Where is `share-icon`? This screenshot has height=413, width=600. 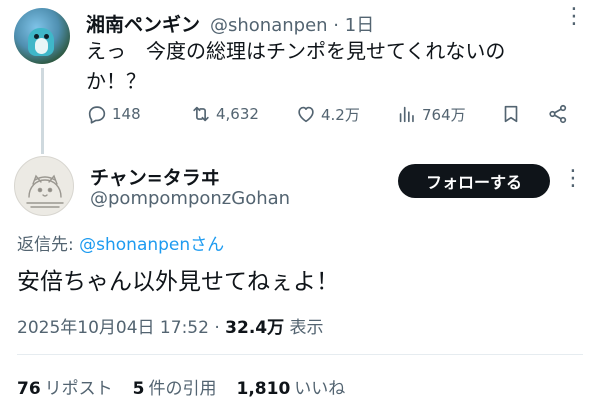
share-icon is located at coordinates (558, 114).